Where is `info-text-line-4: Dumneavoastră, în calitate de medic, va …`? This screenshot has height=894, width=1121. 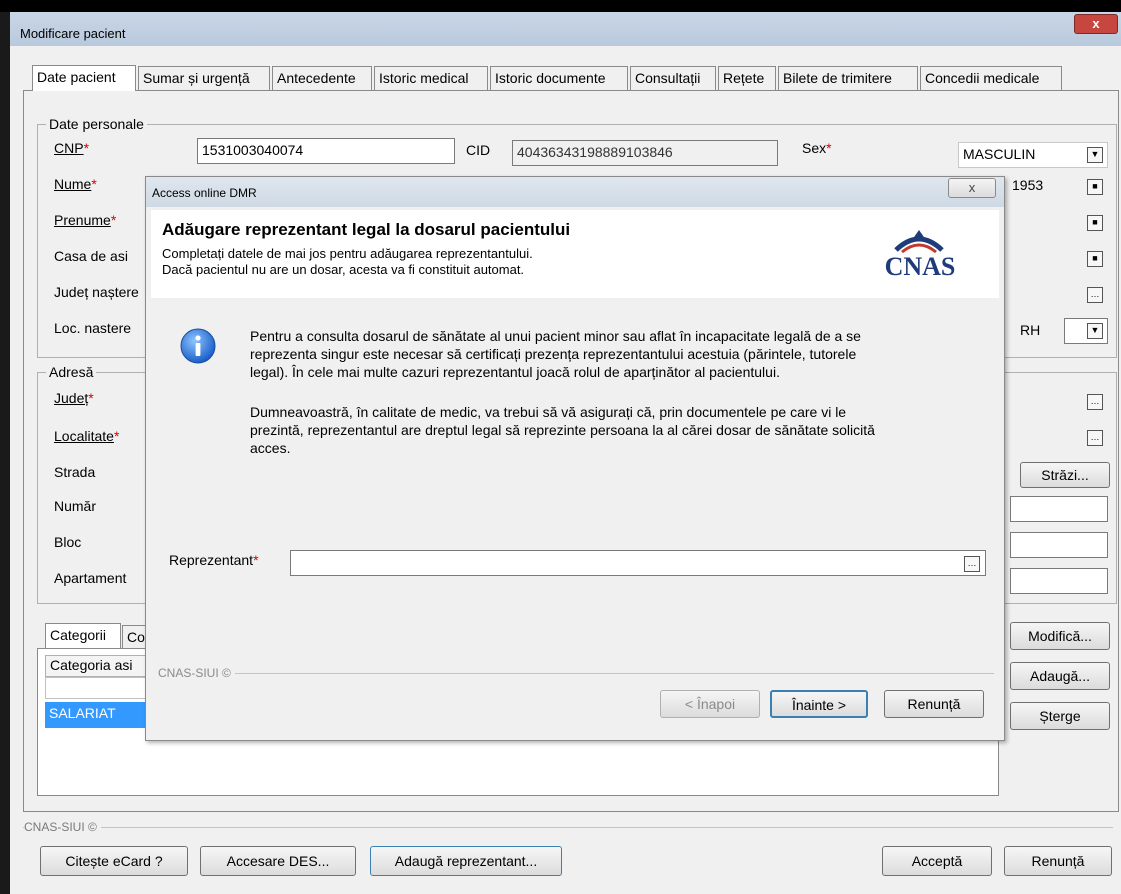 info-text-line-4: Dumneavoastră, în calitate de medic, va … is located at coordinates (548, 412).